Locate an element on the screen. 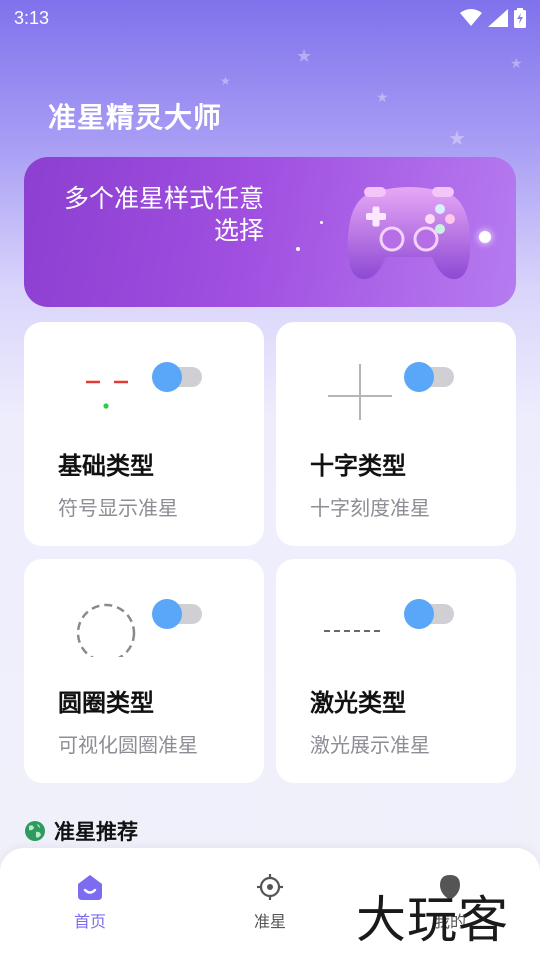 The height and width of the screenshot is (960, 540). nav-home-label: 首页 is located at coordinates (89, 921).